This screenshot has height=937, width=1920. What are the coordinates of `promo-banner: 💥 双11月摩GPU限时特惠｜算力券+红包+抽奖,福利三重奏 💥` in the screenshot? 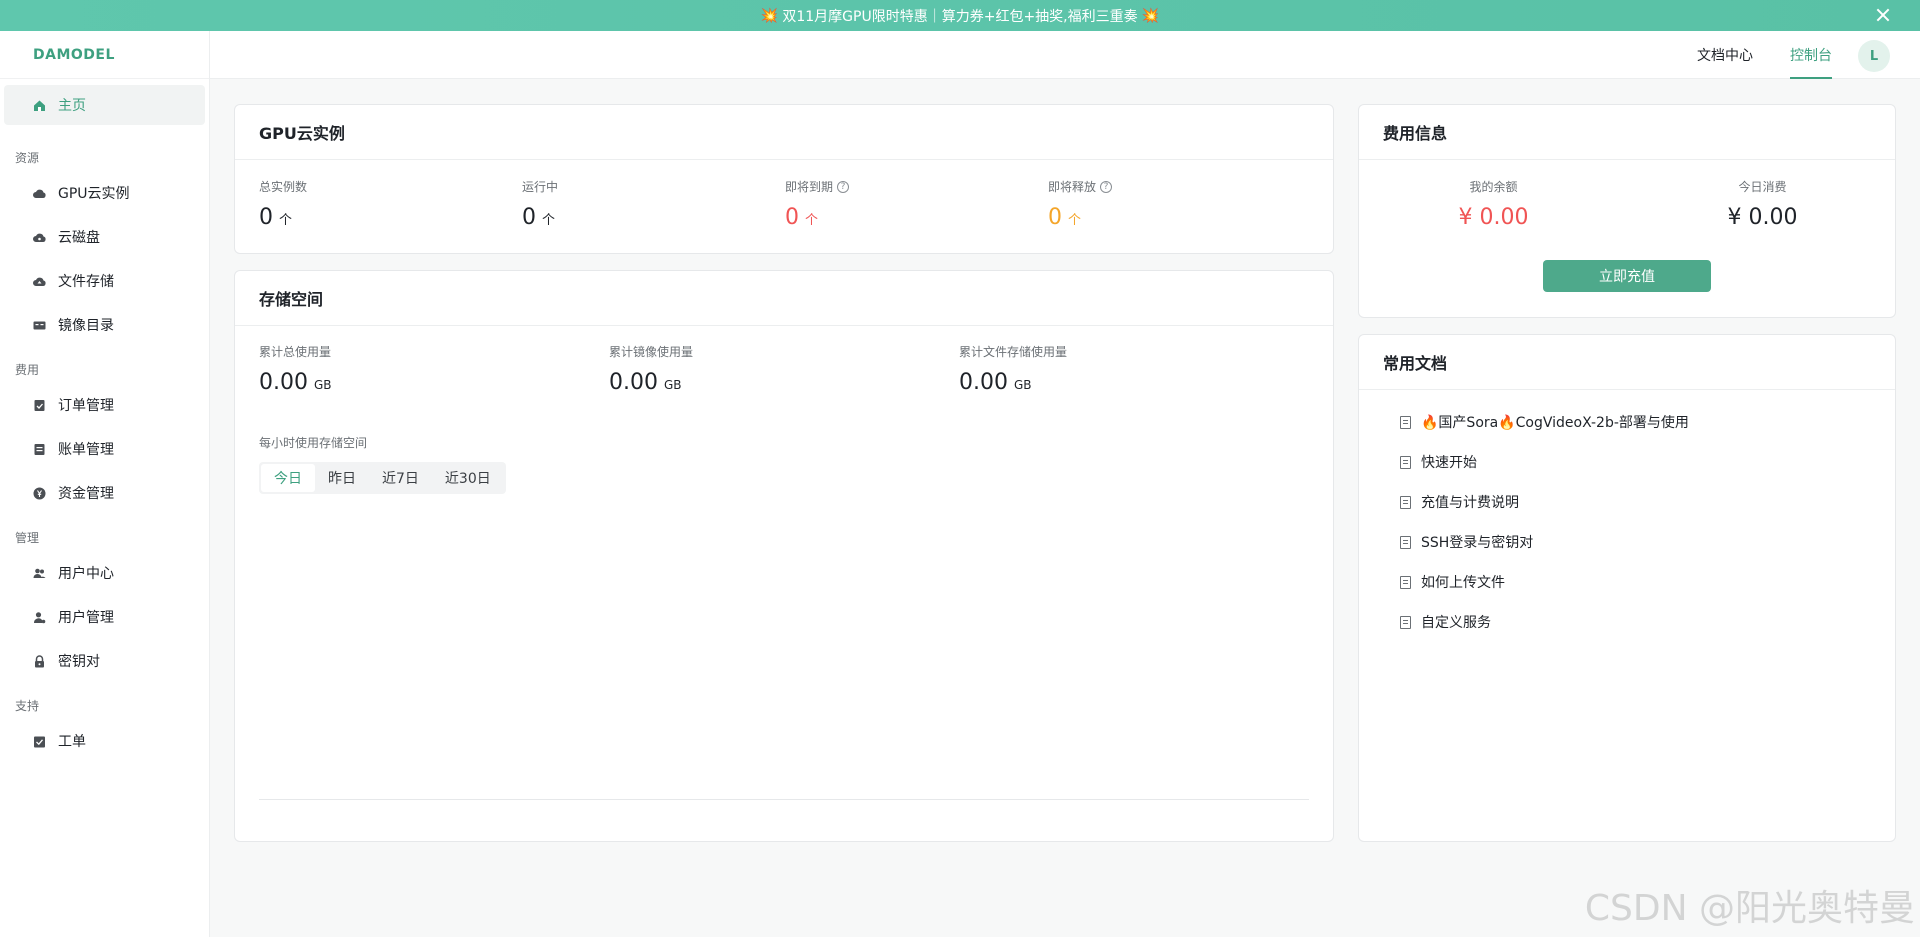 It's located at (960, 15).